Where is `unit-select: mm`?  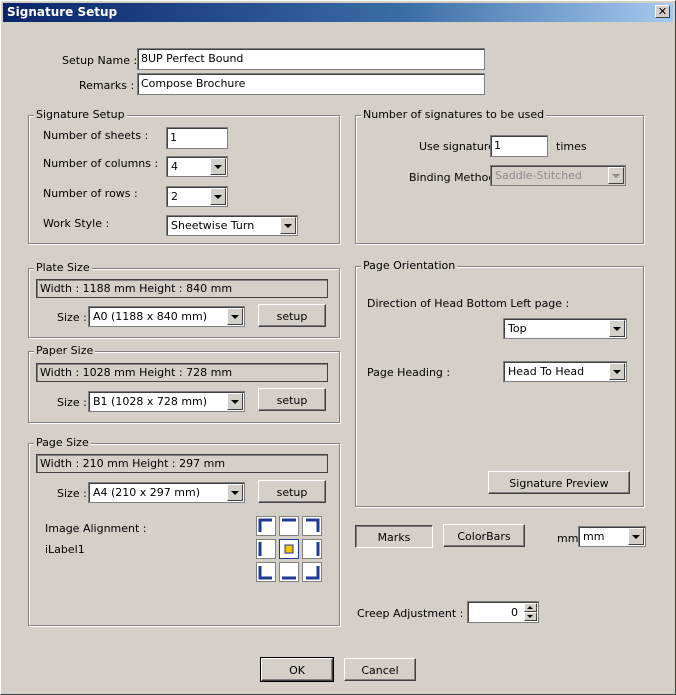
unit-select: mm is located at coordinates (612, 536).